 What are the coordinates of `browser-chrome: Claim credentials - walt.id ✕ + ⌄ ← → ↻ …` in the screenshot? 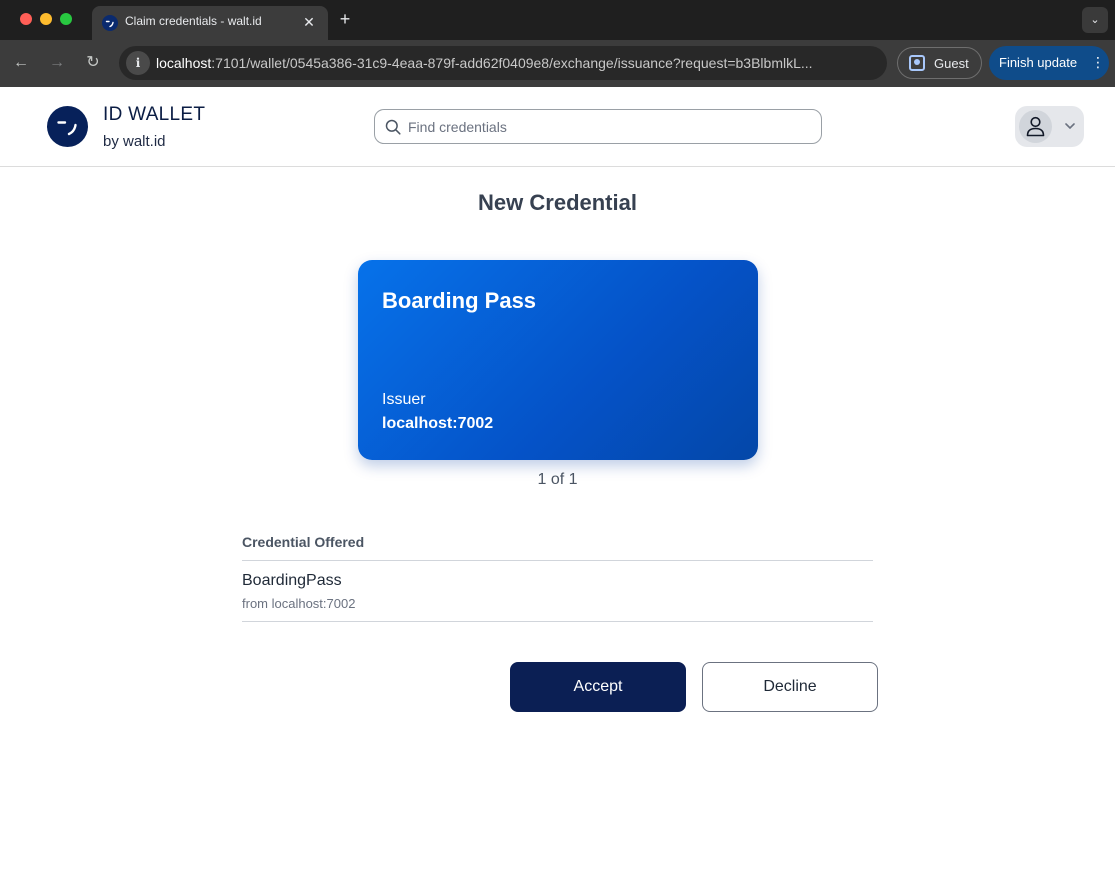 It's located at (557, 43).